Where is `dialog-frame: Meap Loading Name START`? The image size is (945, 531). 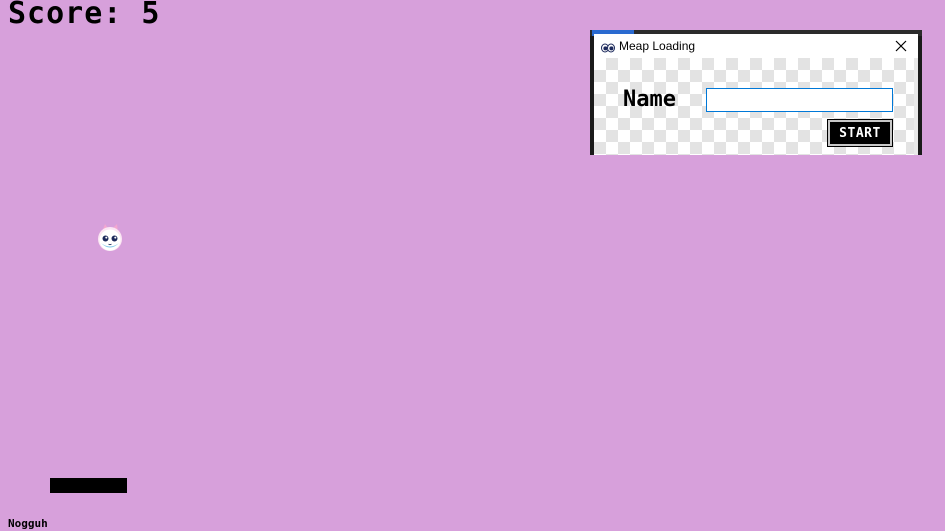
dialog-frame: Meap Loading Name START is located at coordinates (756, 94).